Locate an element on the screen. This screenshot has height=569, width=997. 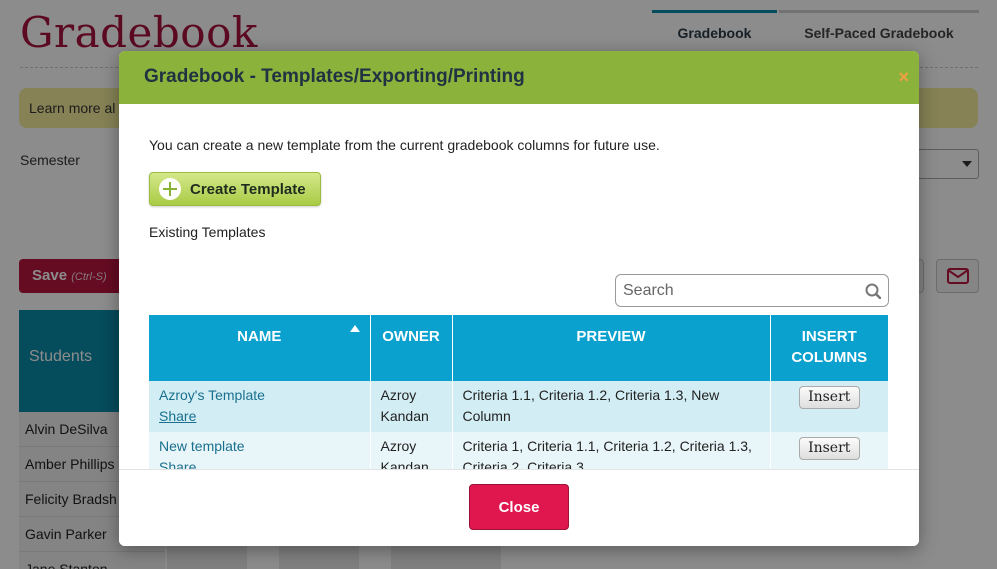
template-name-cell: Azroy's Template Share is located at coordinates (260, 406).